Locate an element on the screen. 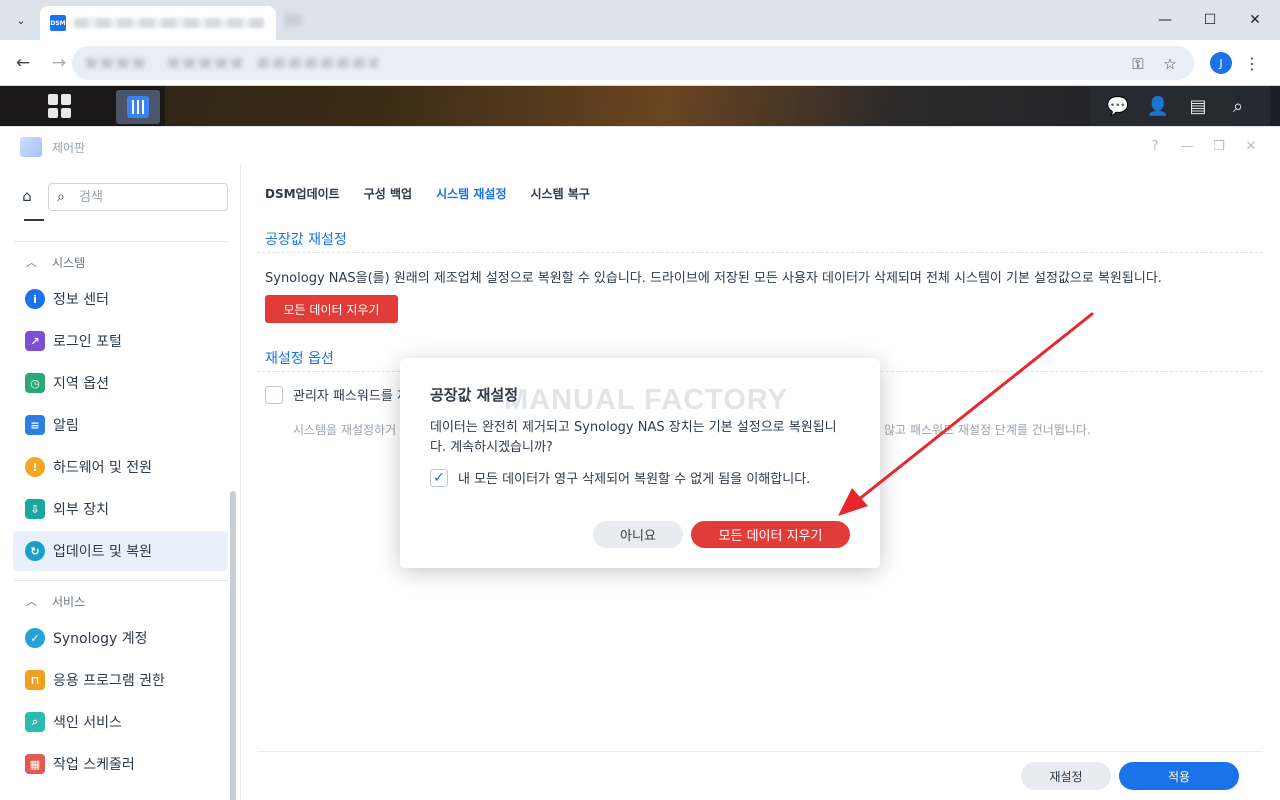 The image size is (1280, 800). sidebar-item-label: 알림 is located at coordinates (66, 426).